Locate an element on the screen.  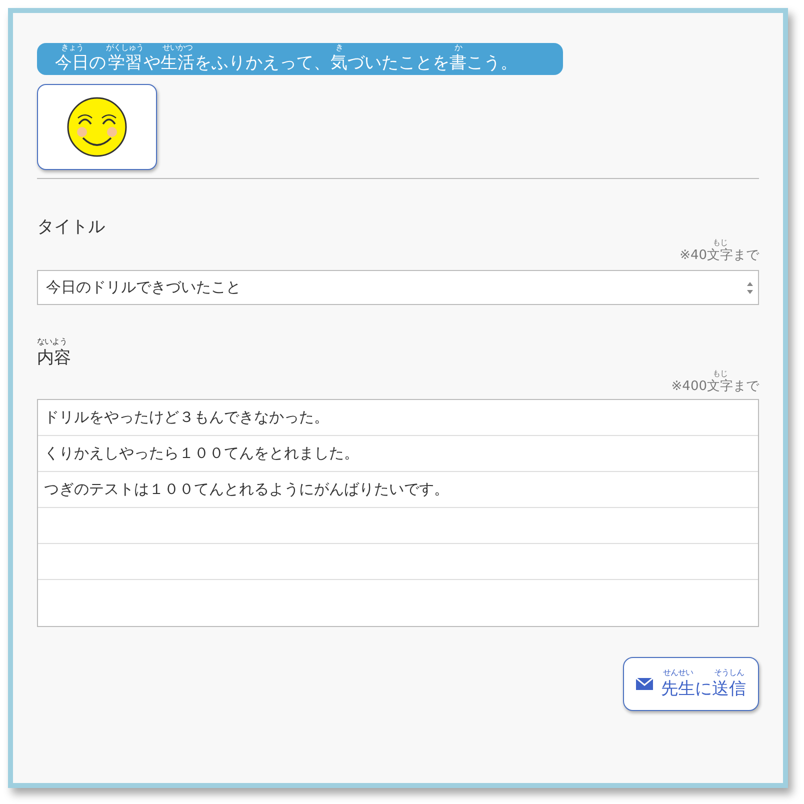
spinner-icon is located at coordinates (750, 288).